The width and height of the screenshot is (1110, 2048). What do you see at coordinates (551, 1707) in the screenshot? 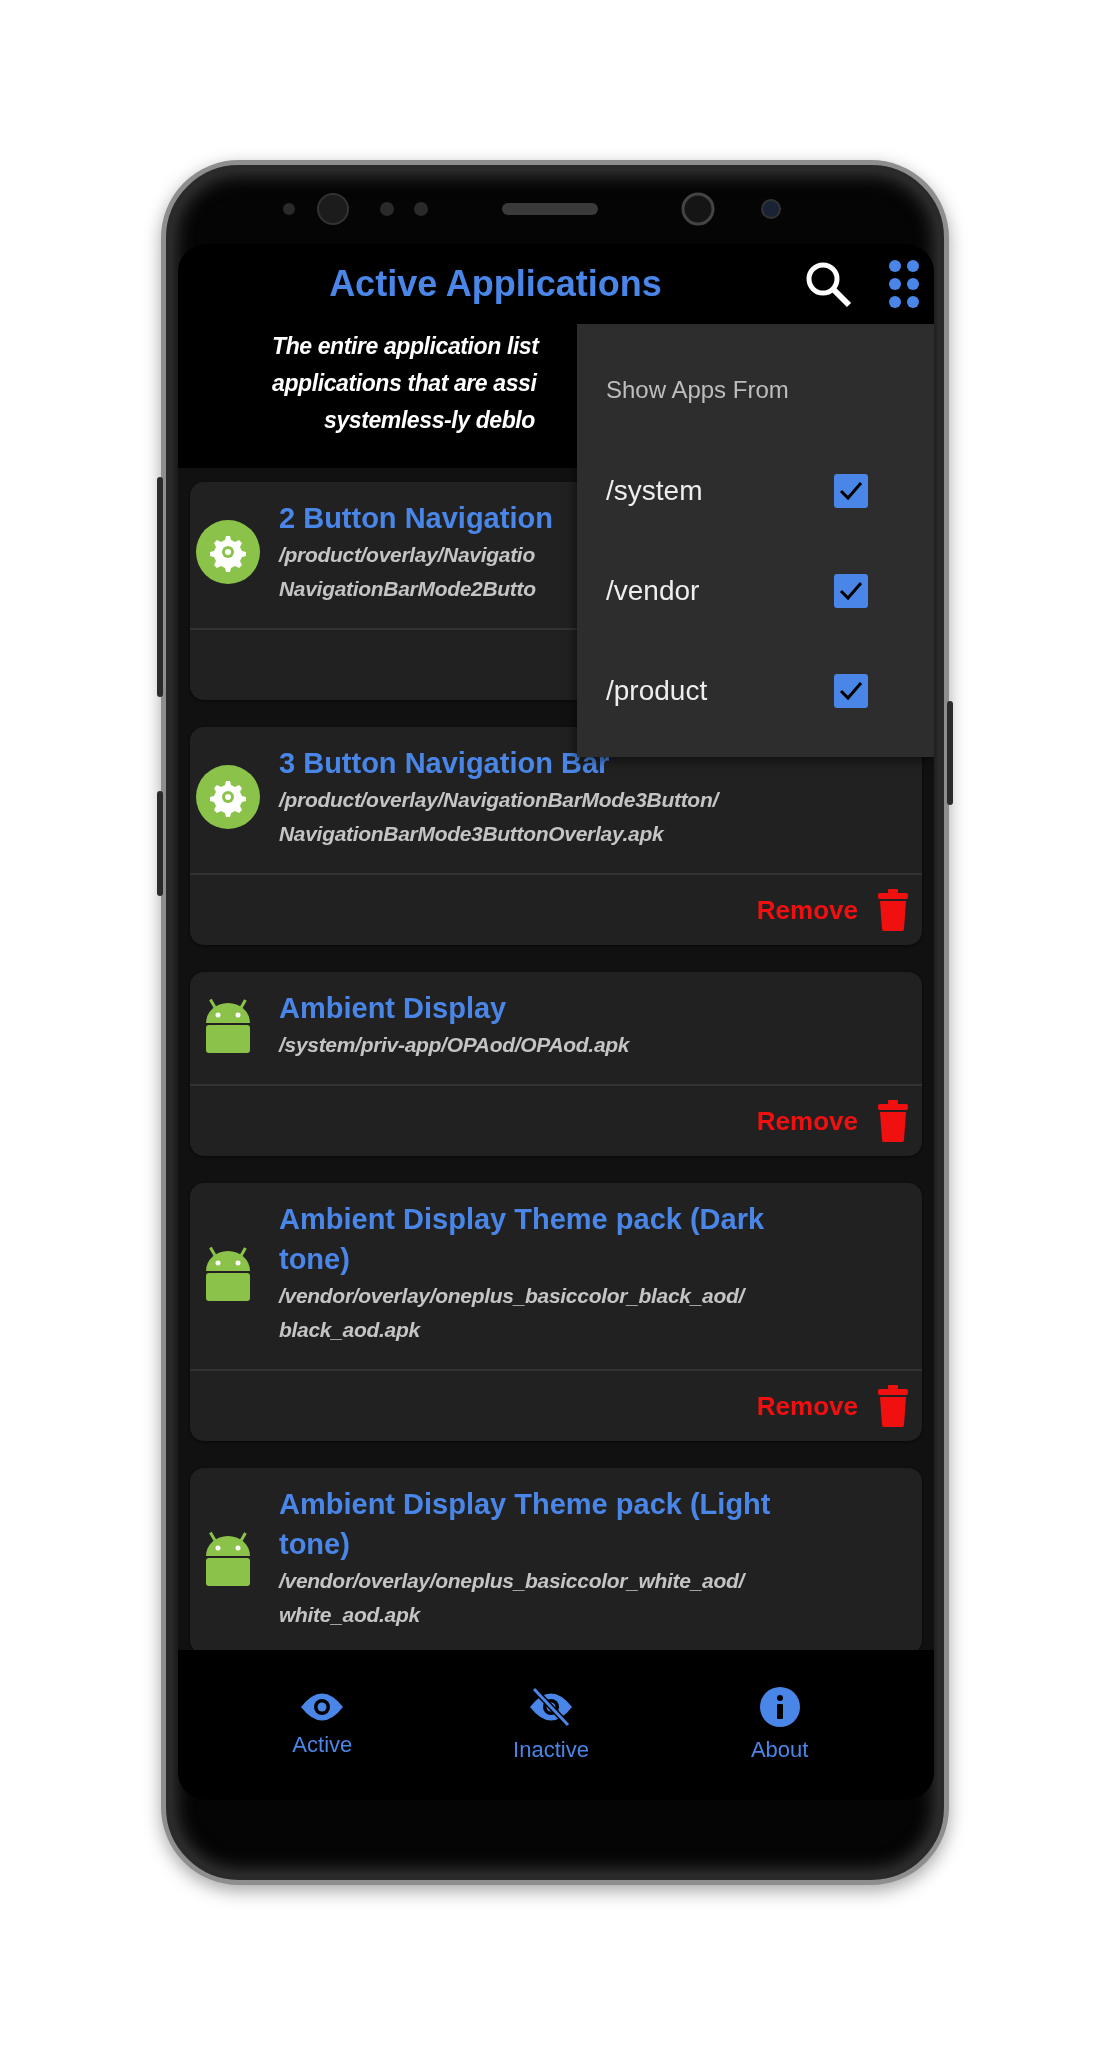
I see `eye-slash-icon` at bounding box center [551, 1707].